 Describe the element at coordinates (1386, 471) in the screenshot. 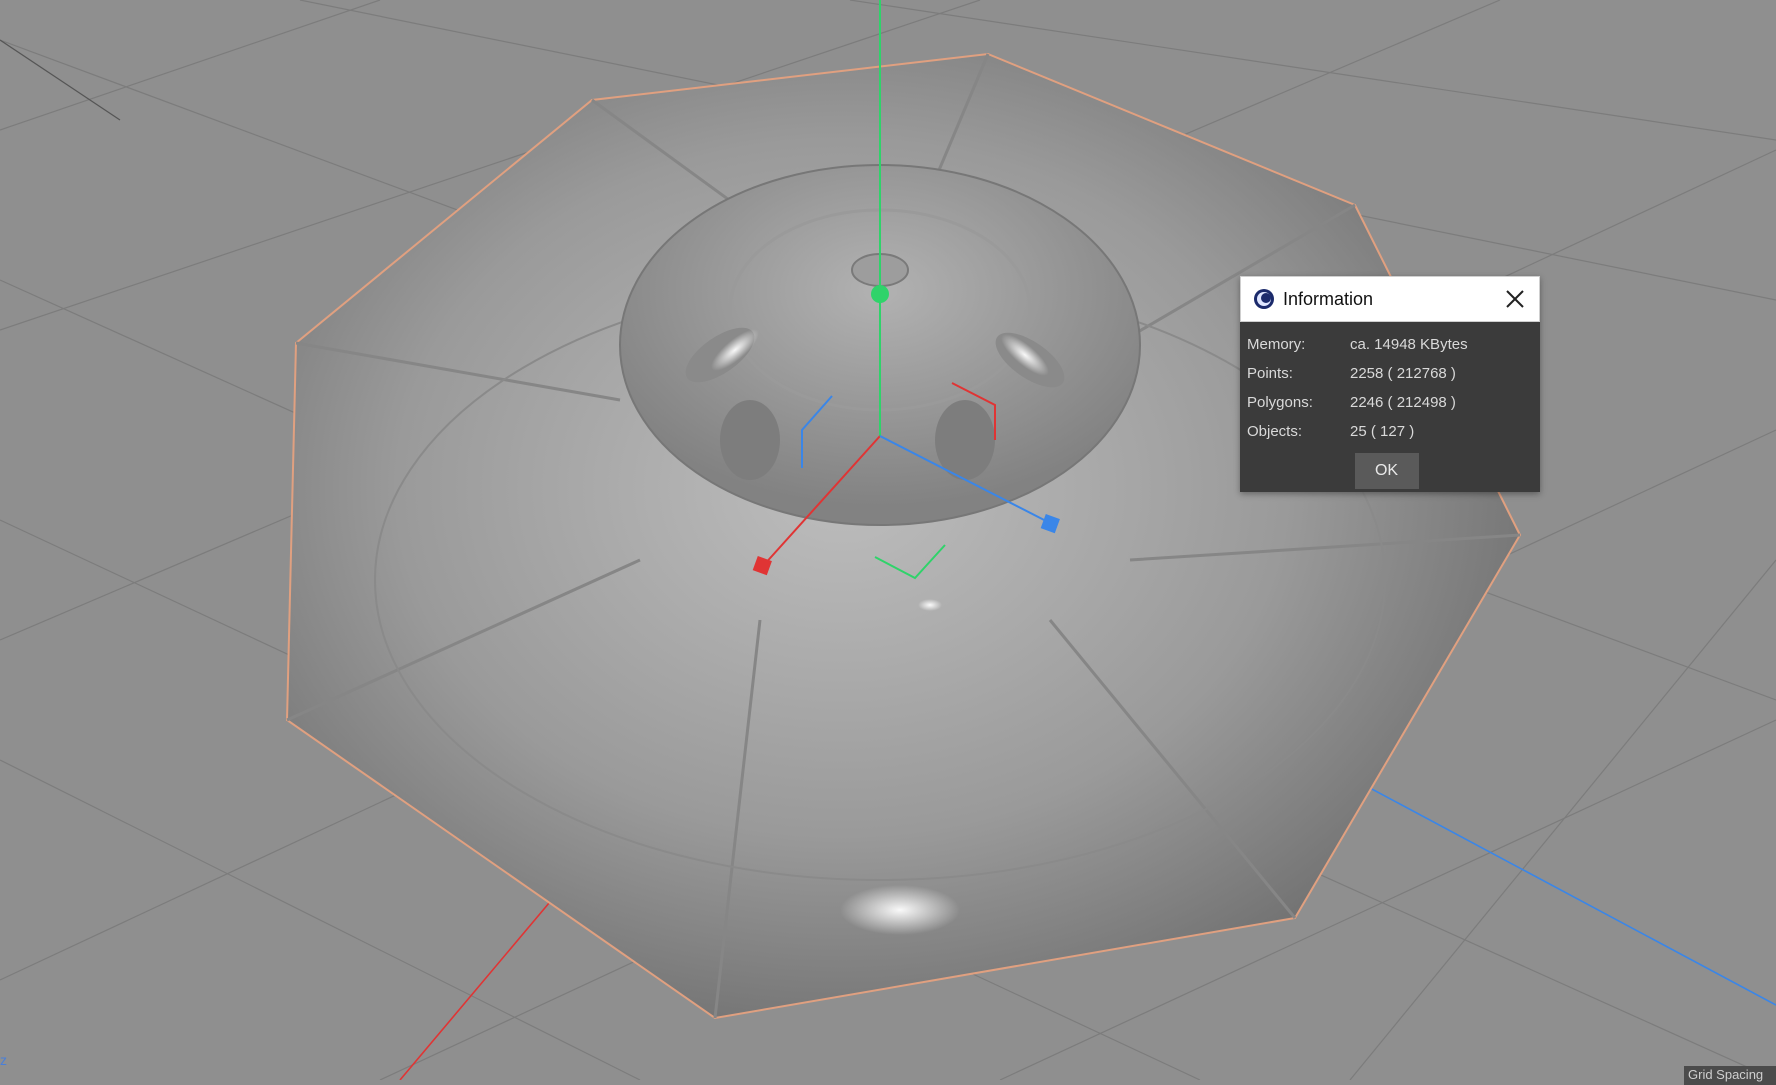

I see `ok-button: OK` at that location.